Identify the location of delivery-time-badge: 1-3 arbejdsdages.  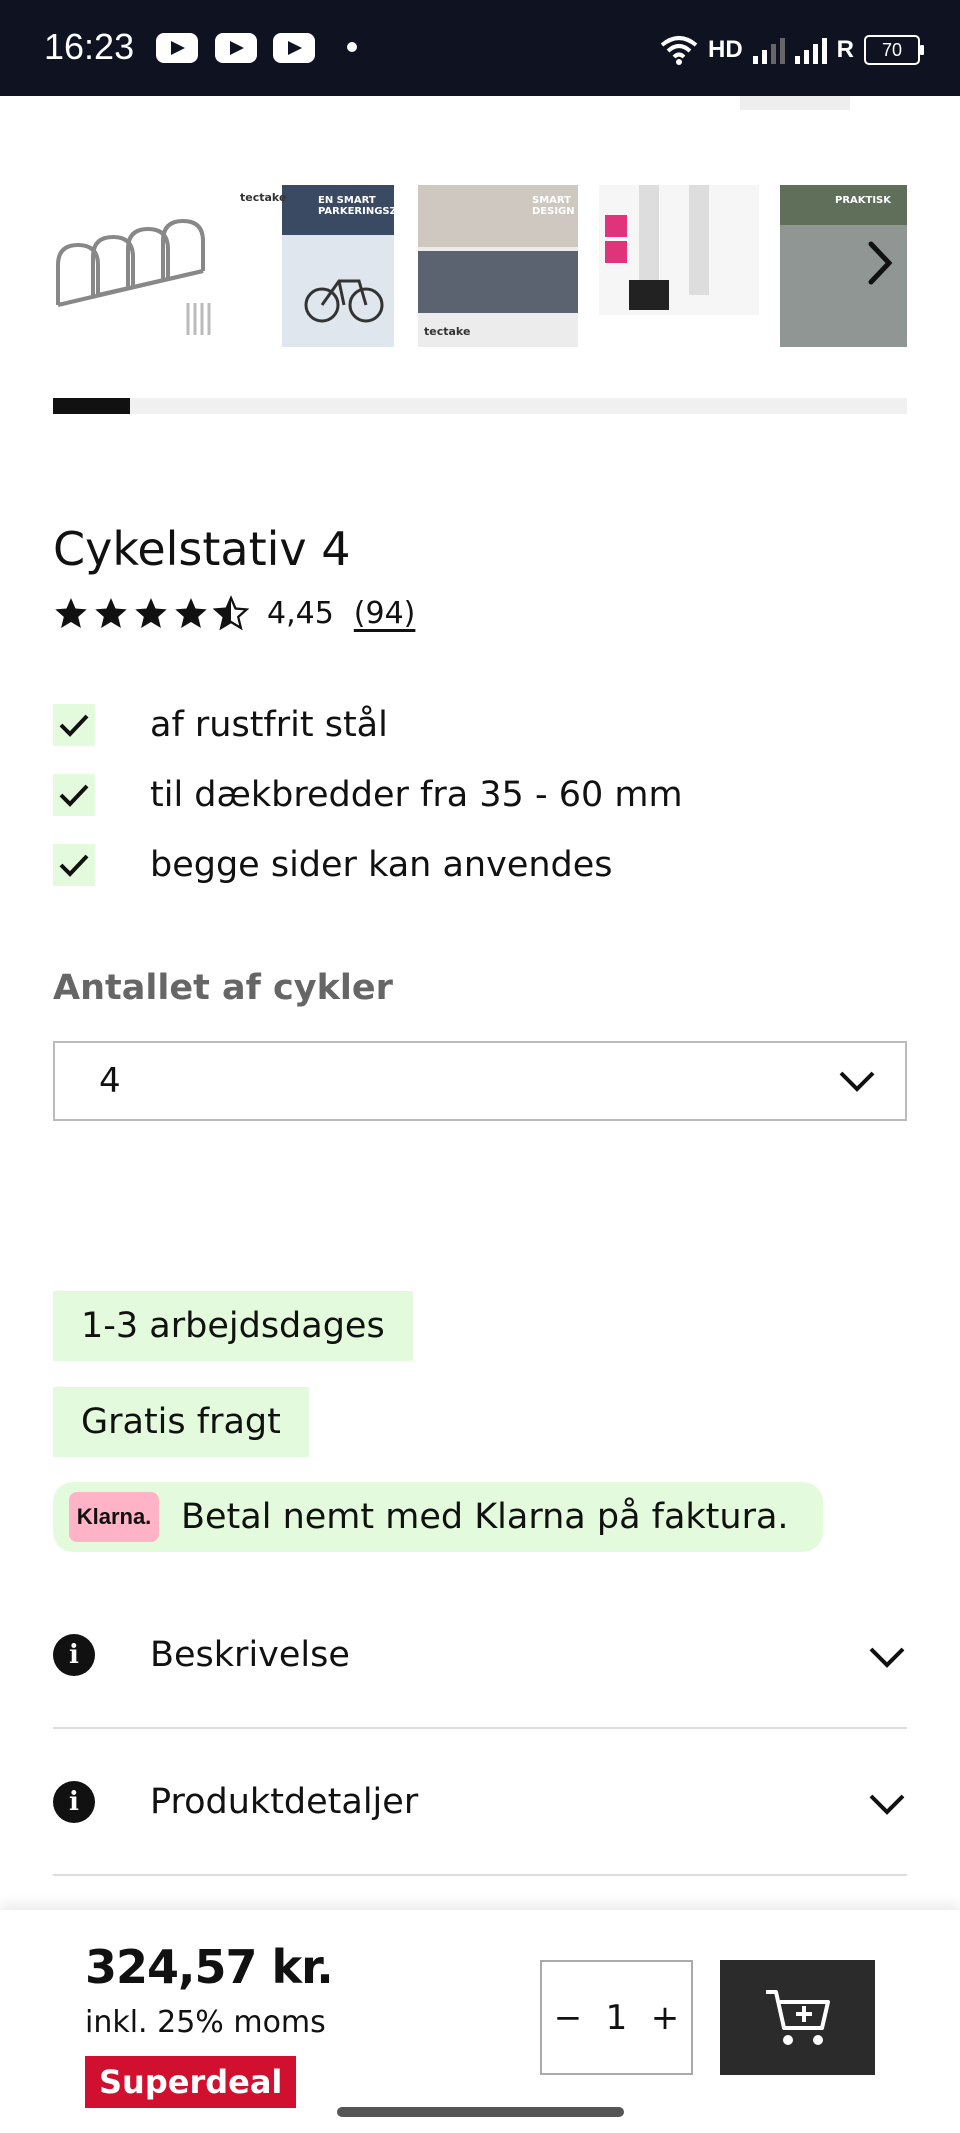
(233, 1326).